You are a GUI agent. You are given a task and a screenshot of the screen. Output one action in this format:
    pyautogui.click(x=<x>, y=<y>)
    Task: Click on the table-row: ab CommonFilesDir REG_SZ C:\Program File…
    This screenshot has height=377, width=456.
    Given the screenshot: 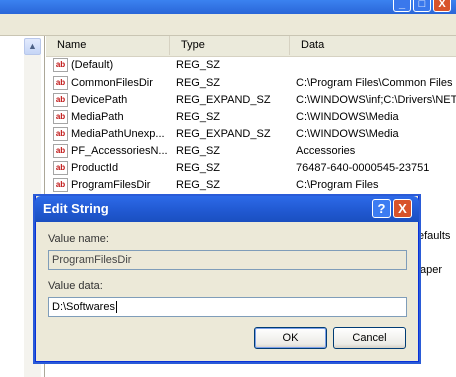 What is the action you would take?
    pyautogui.click(x=251, y=83)
    